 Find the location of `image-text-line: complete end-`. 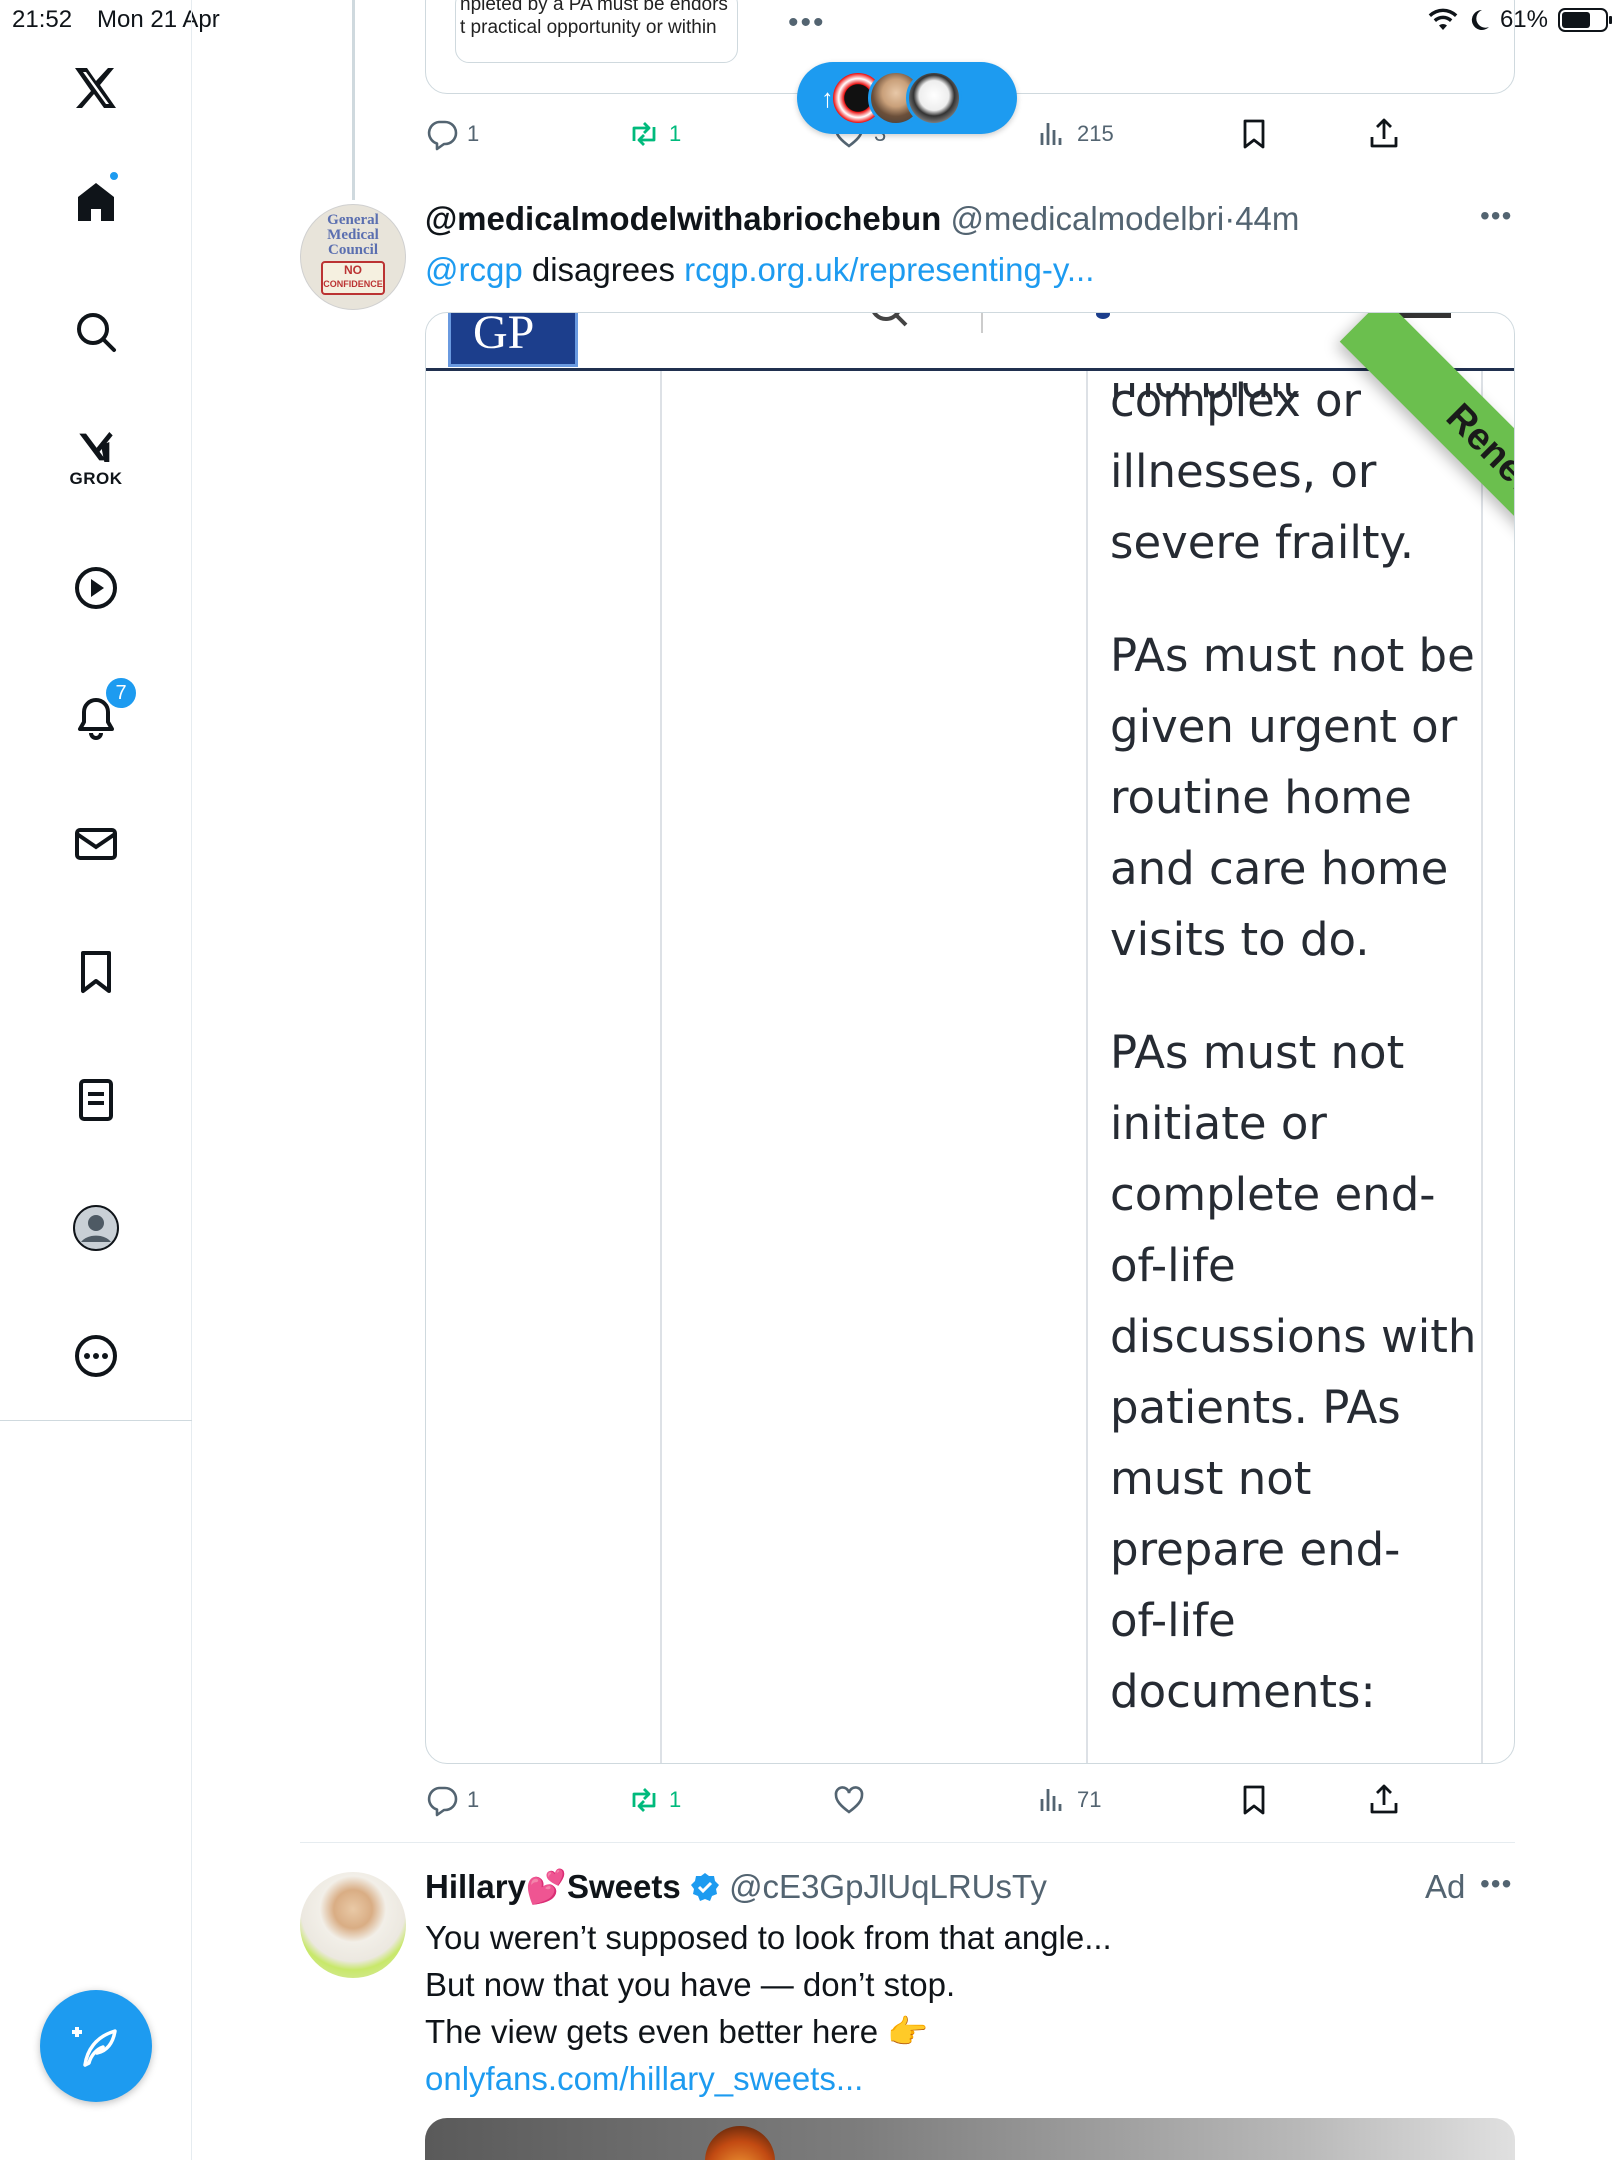

image-text-line: complete end- is located at coordinates (1273, 1194).